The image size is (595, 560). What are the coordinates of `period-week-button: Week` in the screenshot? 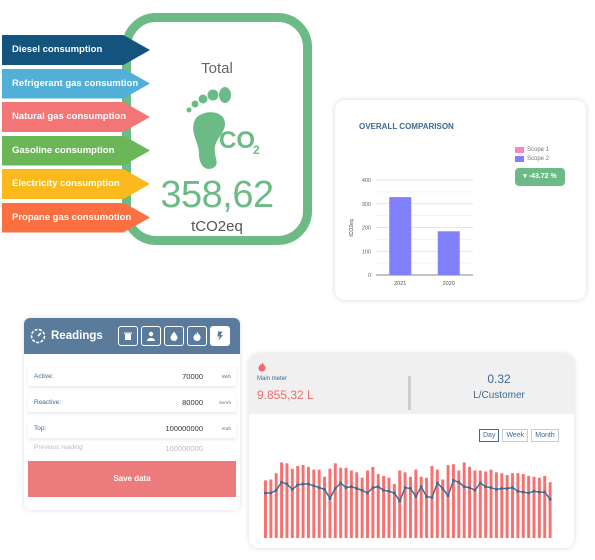 It's located at (515, 435).